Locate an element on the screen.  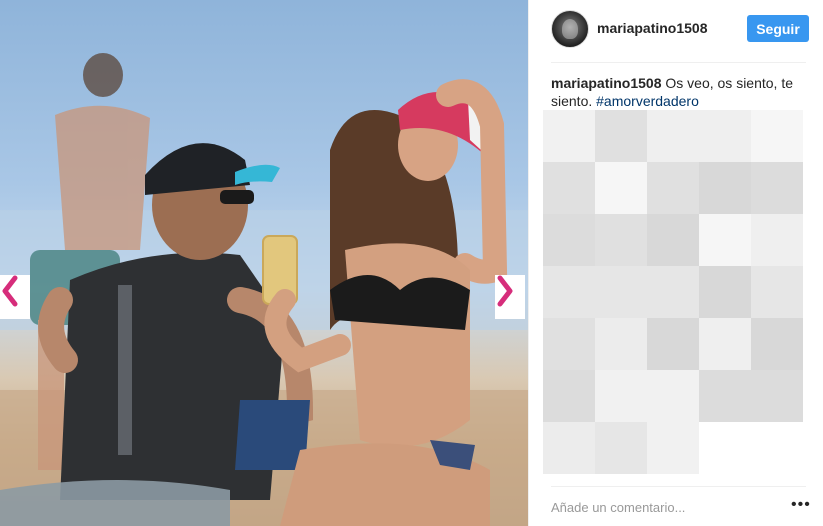
post-header: mariapatino1508 Seguir is located at coordinates (676, 31).